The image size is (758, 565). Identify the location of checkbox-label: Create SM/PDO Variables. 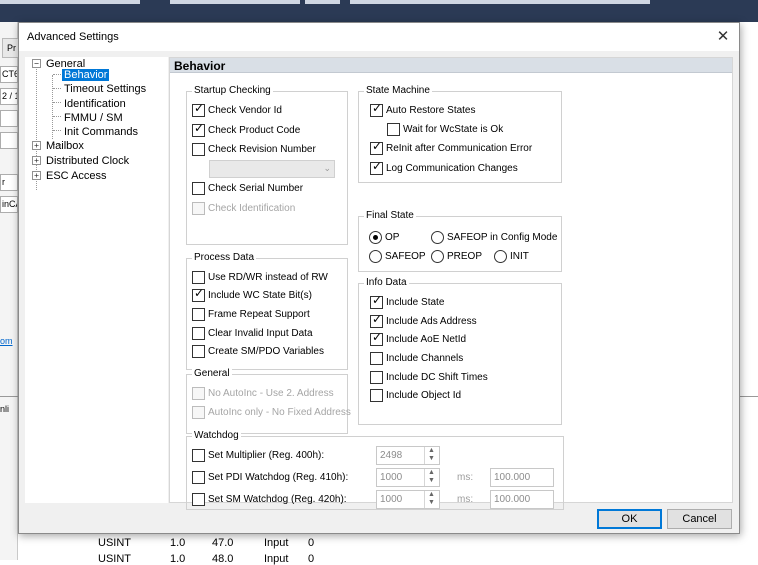
(266, 351).